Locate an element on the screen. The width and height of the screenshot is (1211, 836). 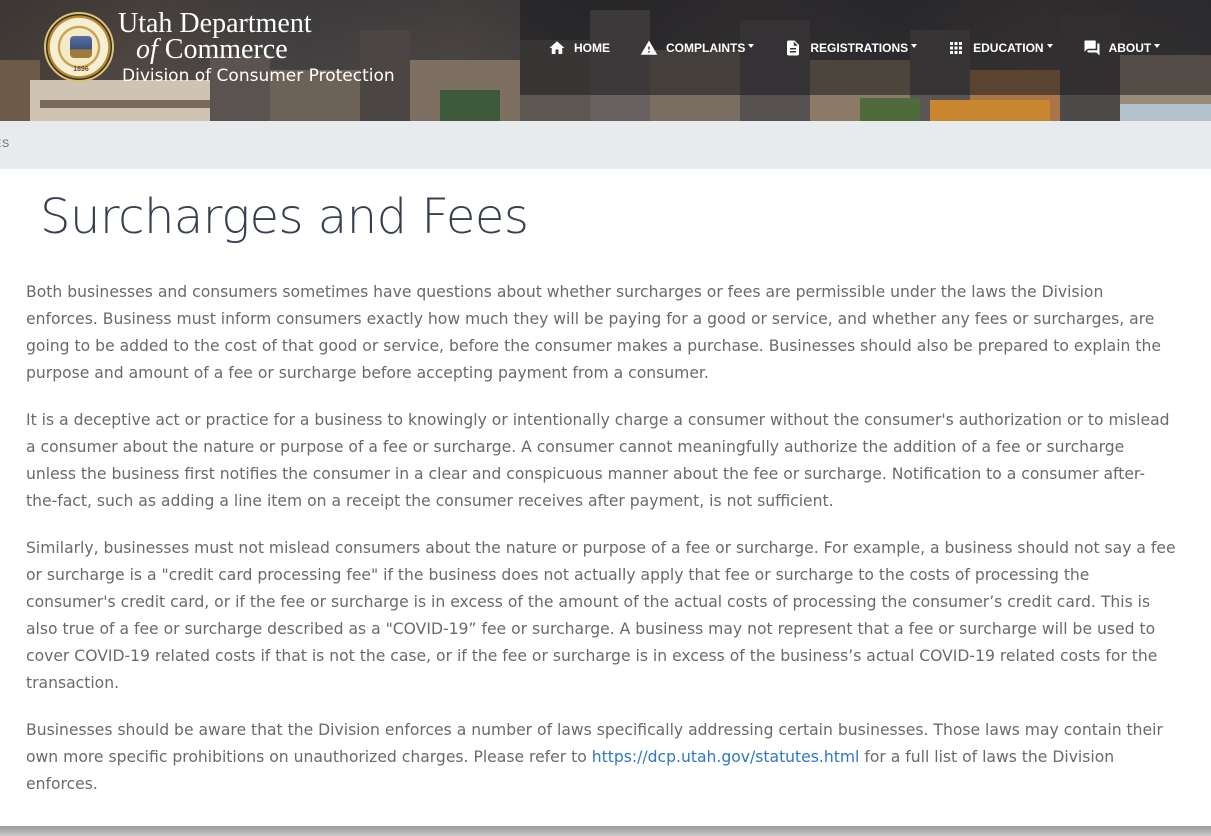
warning-icon is located at coordinates (649, 47).